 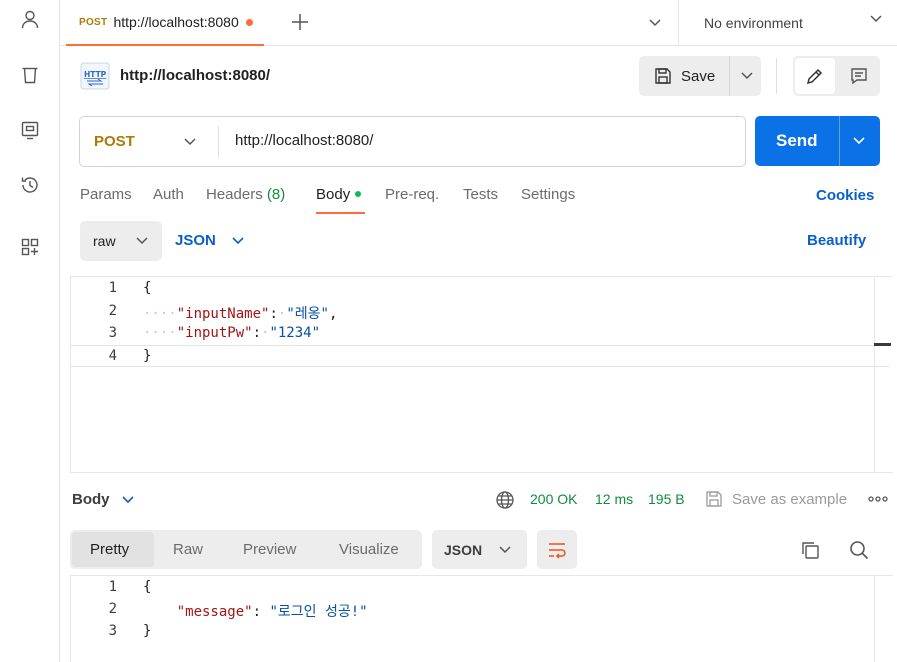 I want to click on cookies-link: Cookies, so click(x=845, y=195).